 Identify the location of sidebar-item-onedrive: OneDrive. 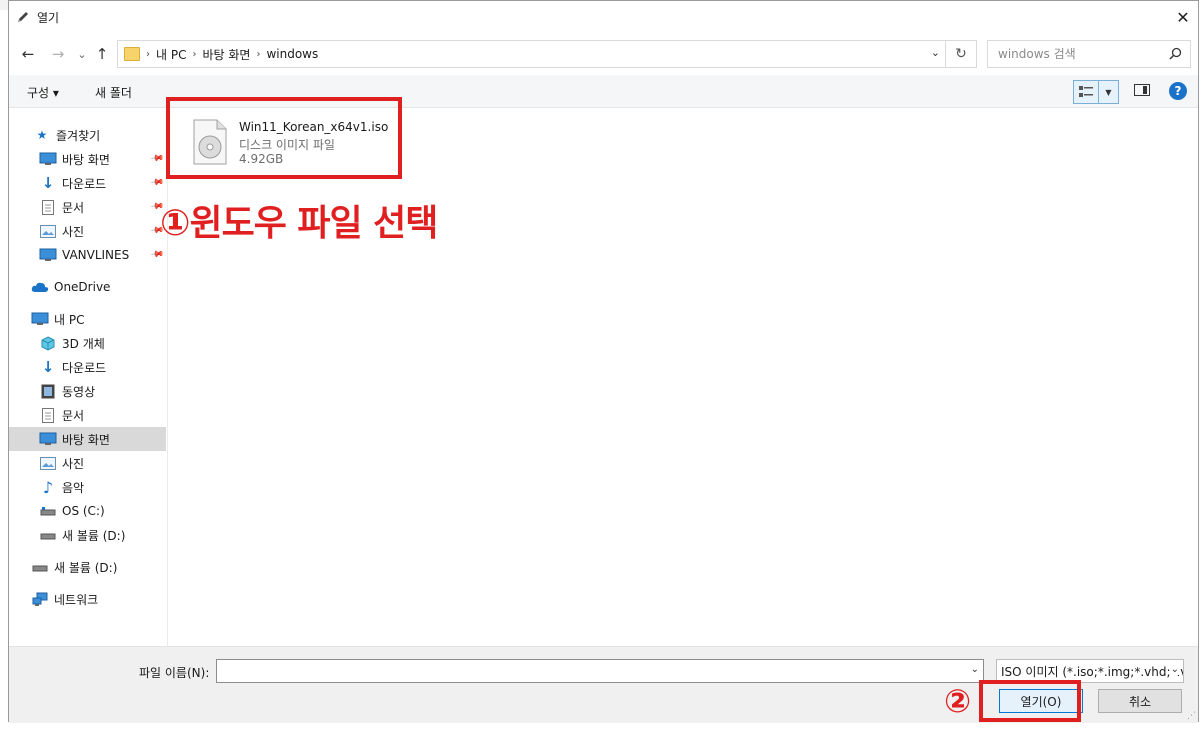
(70, 287).